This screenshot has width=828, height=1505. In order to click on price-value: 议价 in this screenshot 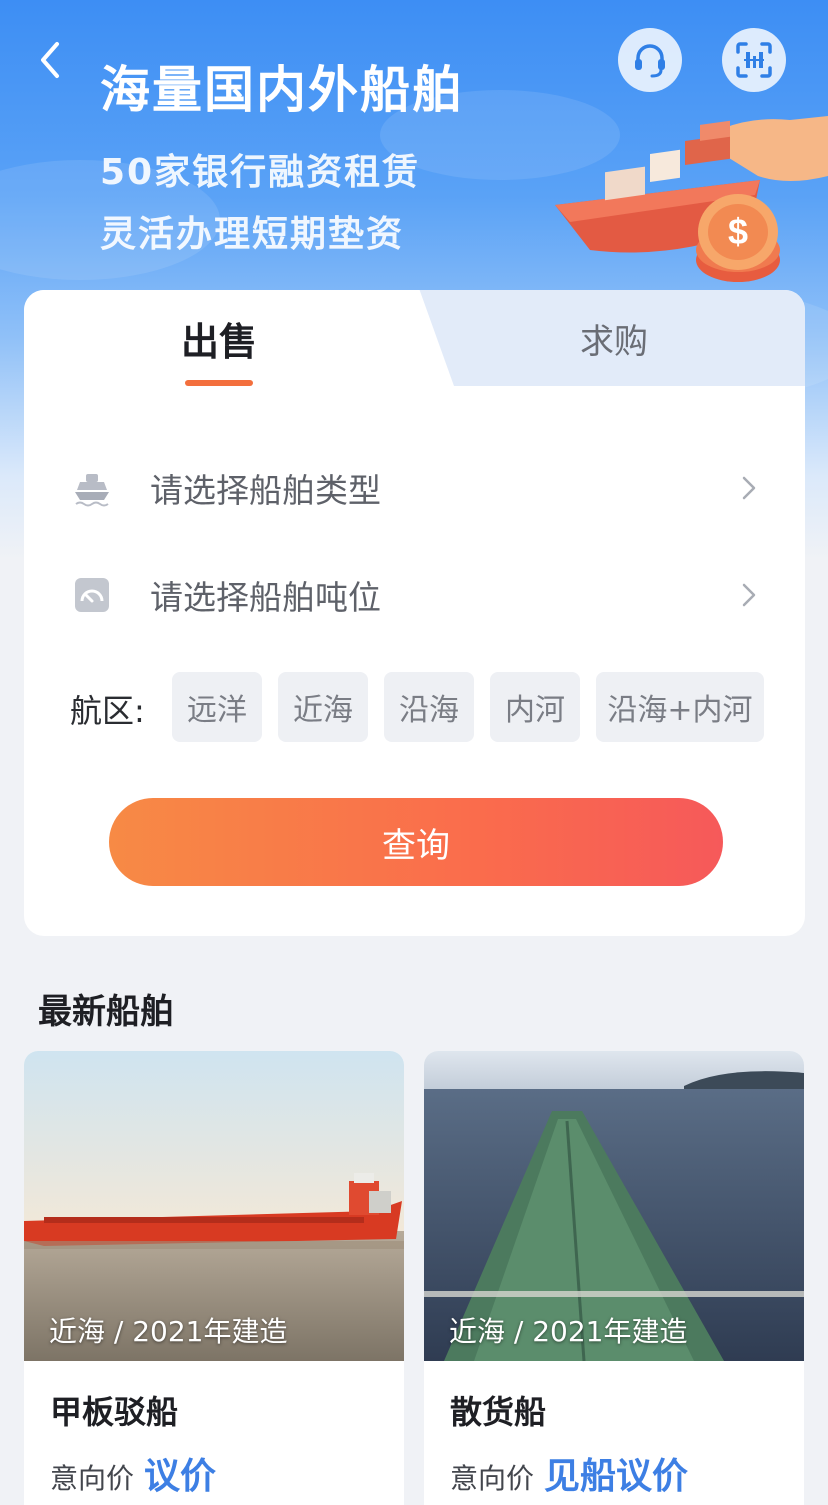, I will do `click(180, 1476)`.